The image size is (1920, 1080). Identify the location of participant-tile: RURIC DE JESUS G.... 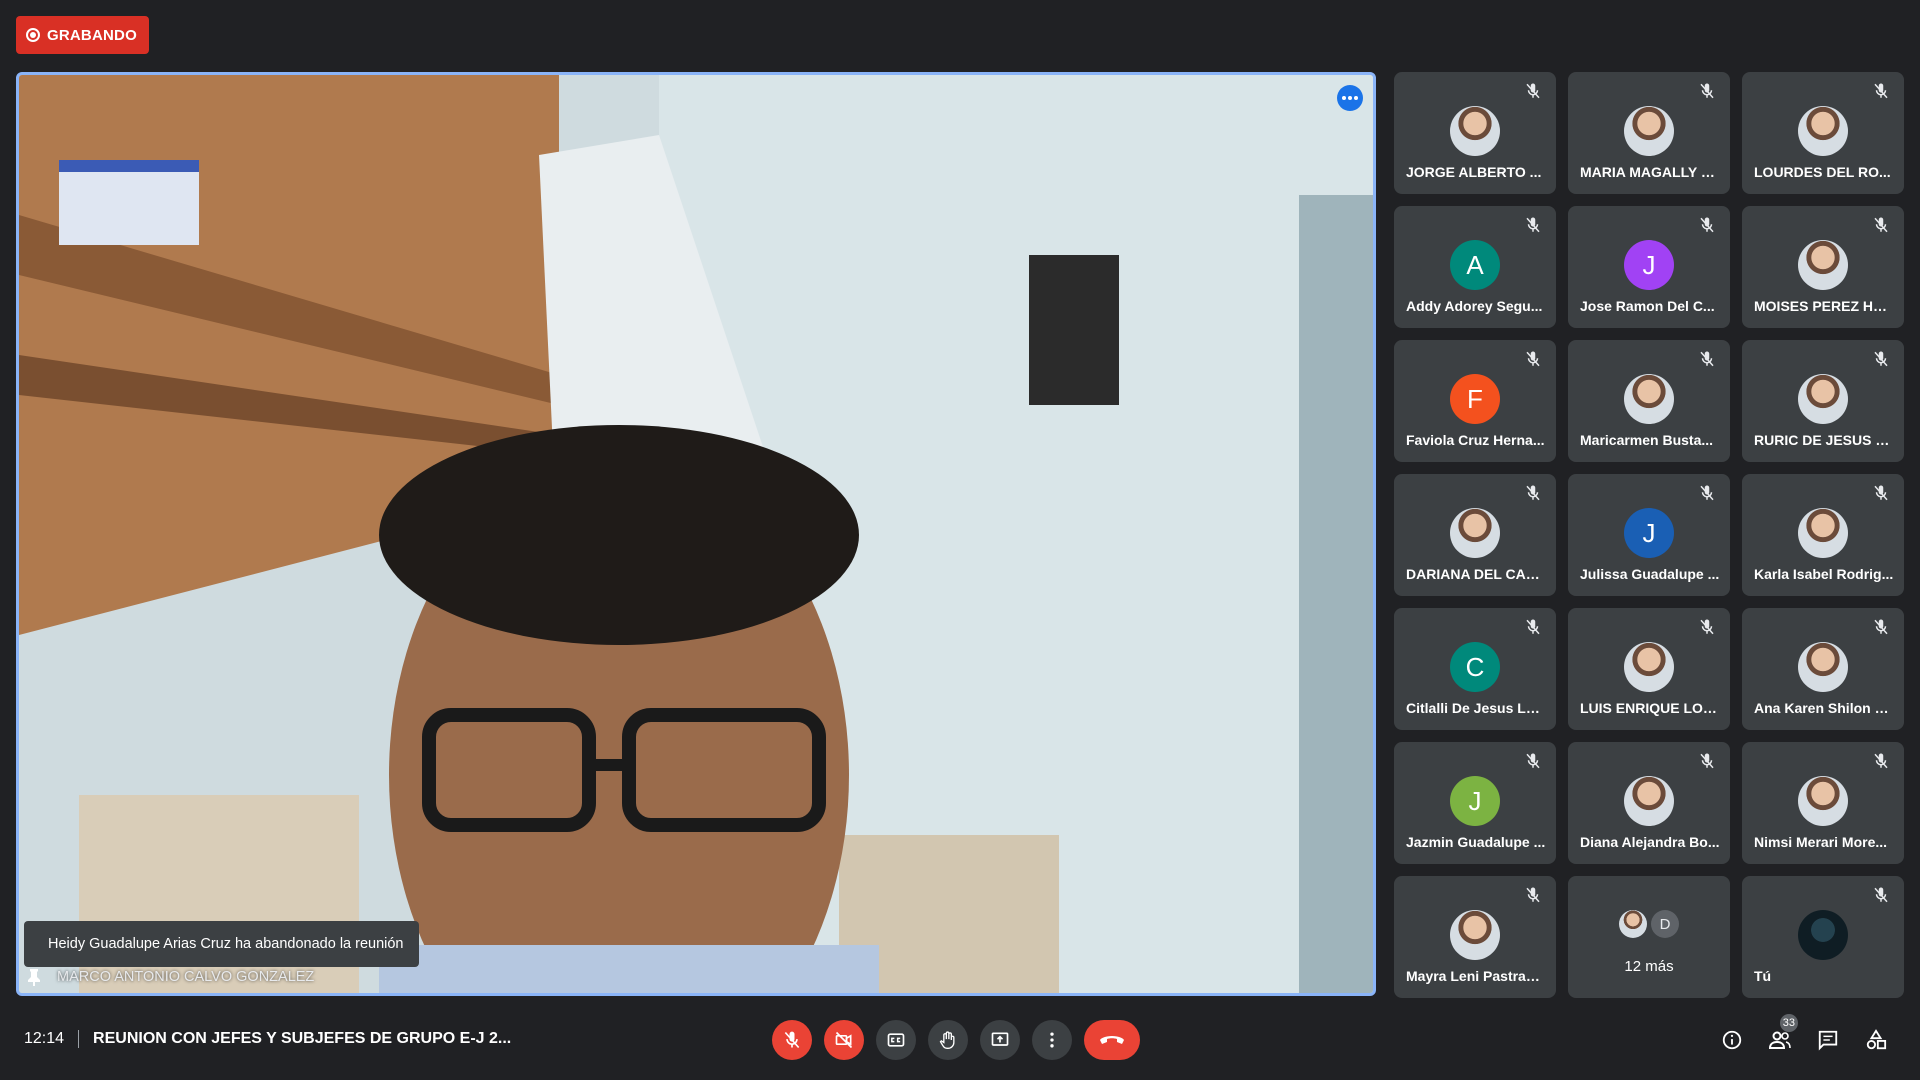
(1823, 401).